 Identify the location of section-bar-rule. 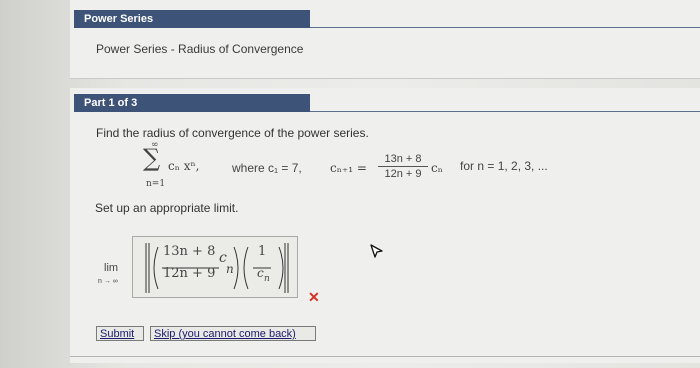
(505, 27).